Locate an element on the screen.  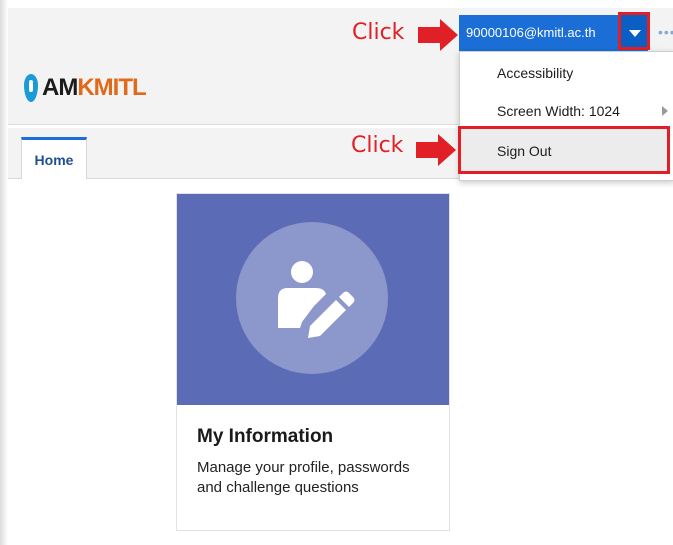
logo-text-kmitl: KMITL is located at coordinates (111, 87).